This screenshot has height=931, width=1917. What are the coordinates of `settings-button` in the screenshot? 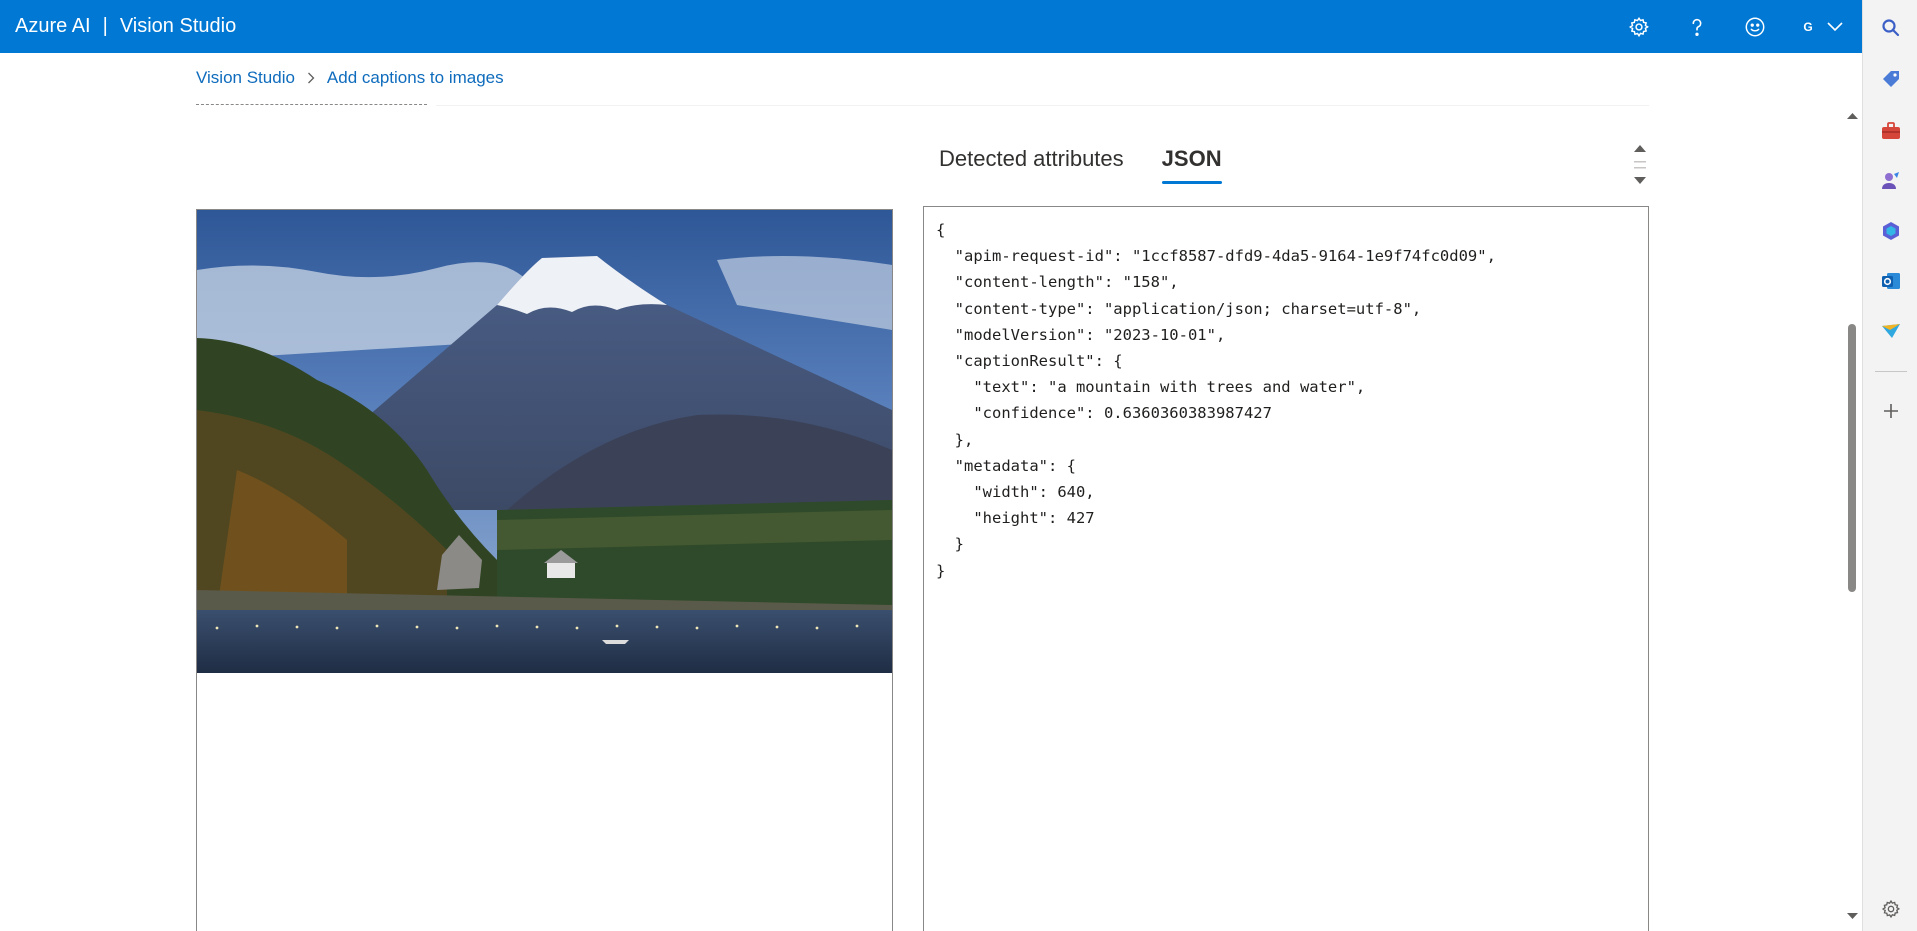 It's located at (1639, 26).